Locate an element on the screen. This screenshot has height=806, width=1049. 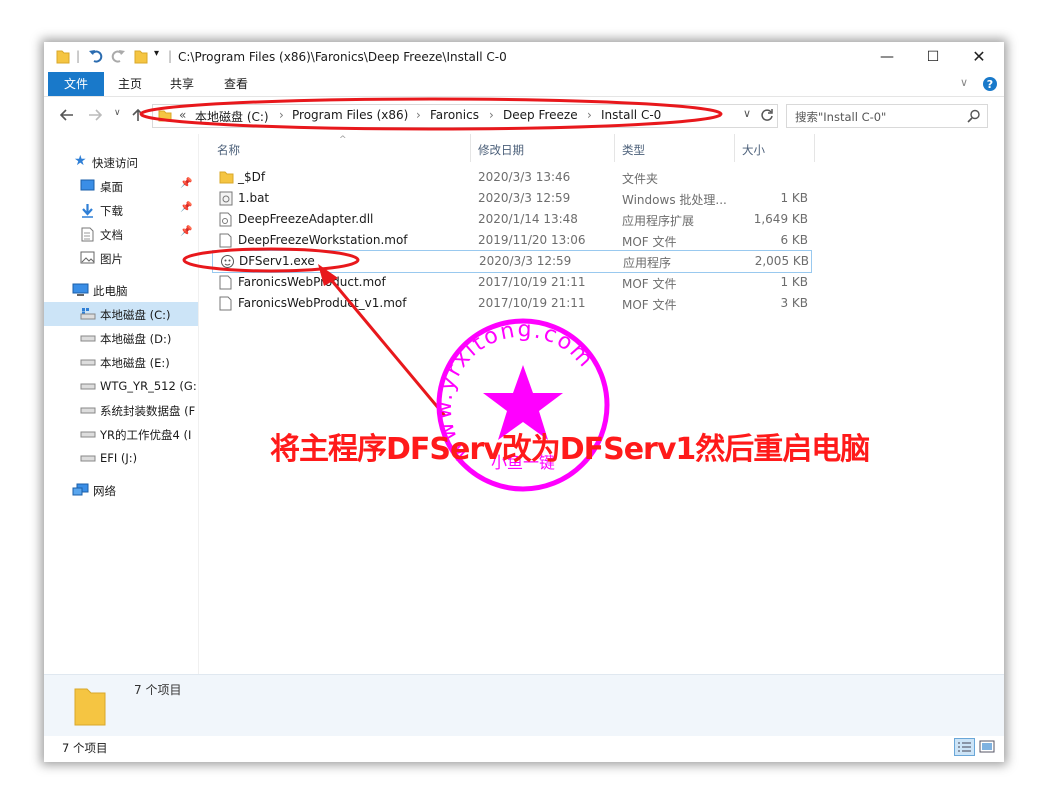
back-arrow-icon is located at coordinates (67, 115).